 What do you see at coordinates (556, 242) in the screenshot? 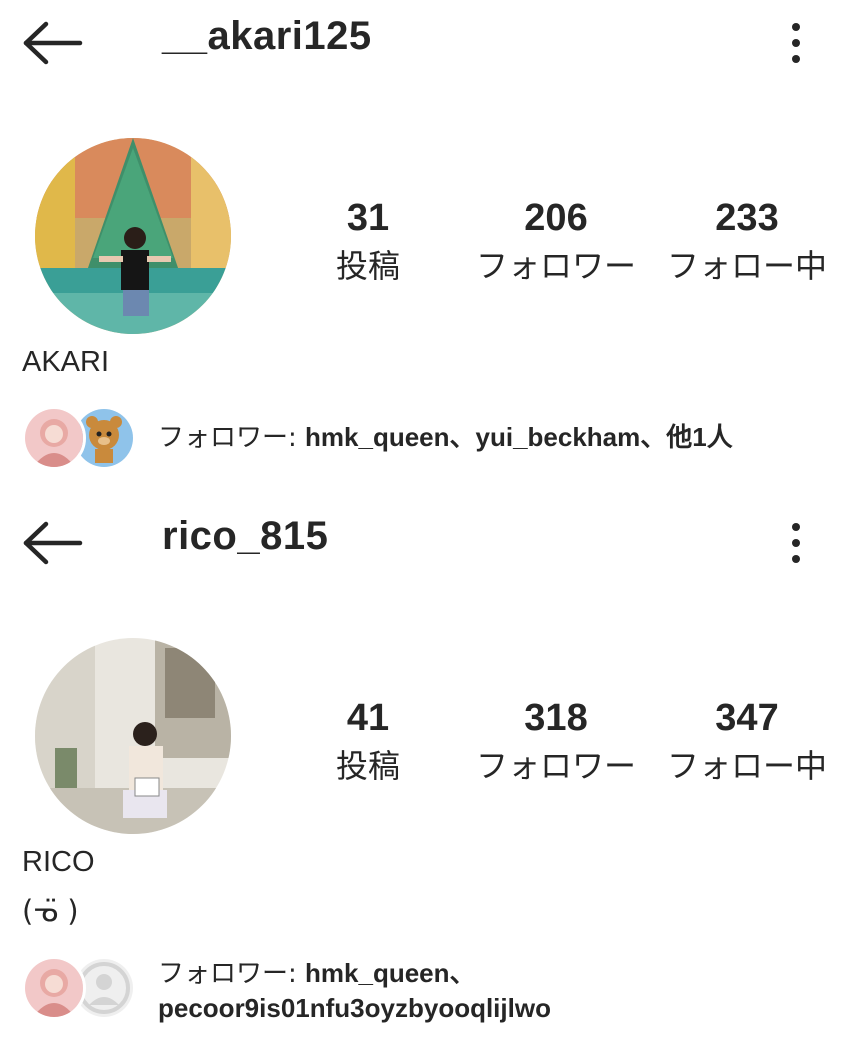
I see `followers-stat: 206 フォロワー` at bounding box center [556, 242].